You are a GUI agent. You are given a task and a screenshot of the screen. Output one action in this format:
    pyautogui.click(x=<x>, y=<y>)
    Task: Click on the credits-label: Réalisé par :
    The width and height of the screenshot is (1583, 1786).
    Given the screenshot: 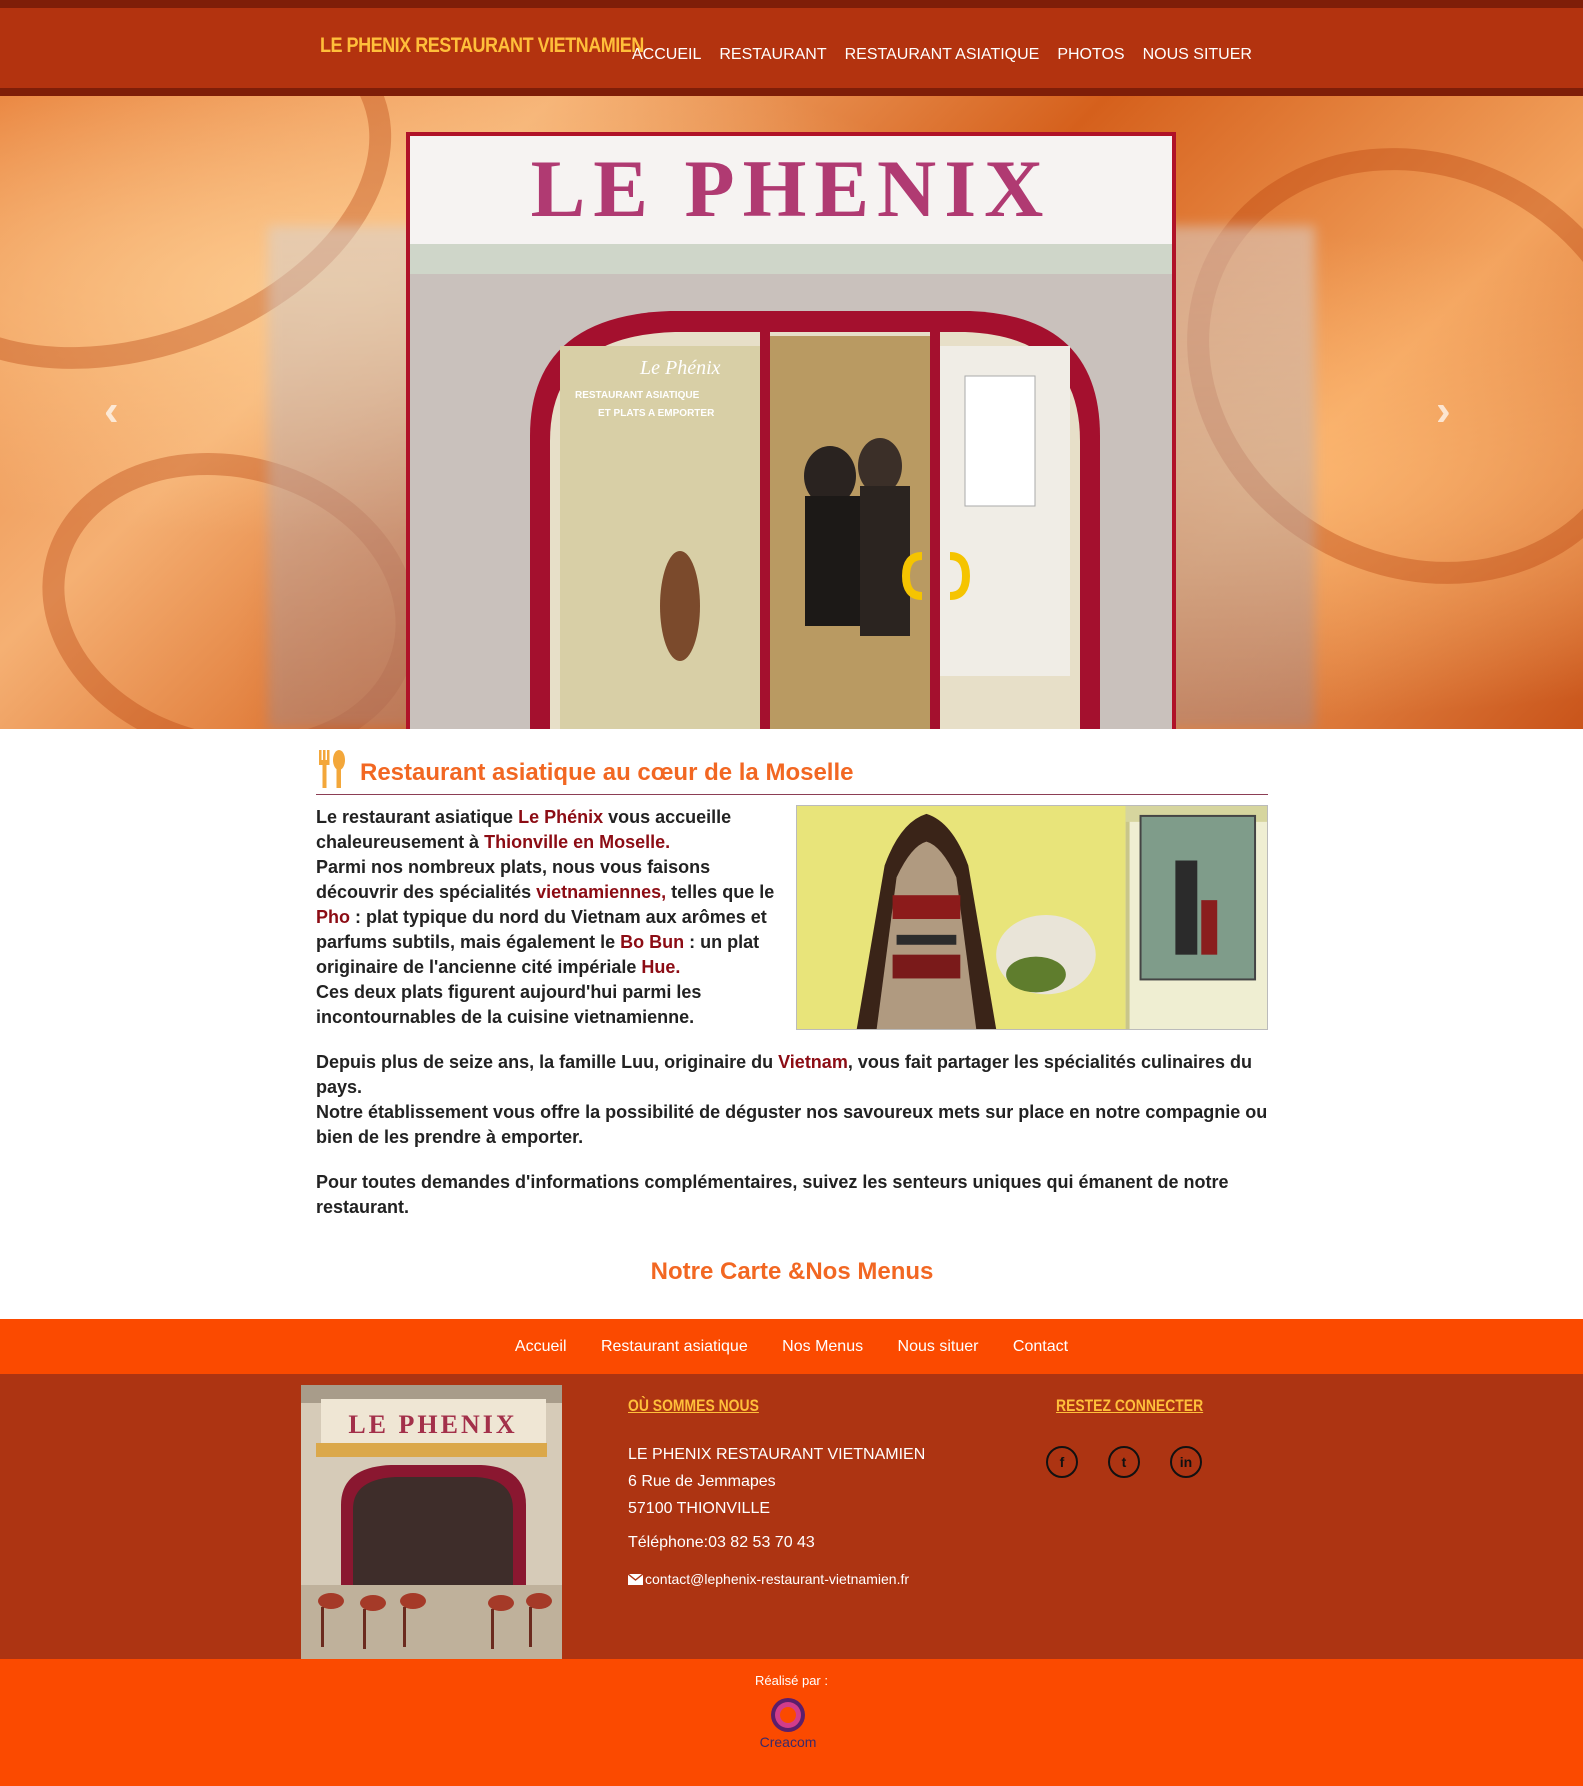 What is the action you would take?
    pyautogui.click(x=791, y=1680)
    